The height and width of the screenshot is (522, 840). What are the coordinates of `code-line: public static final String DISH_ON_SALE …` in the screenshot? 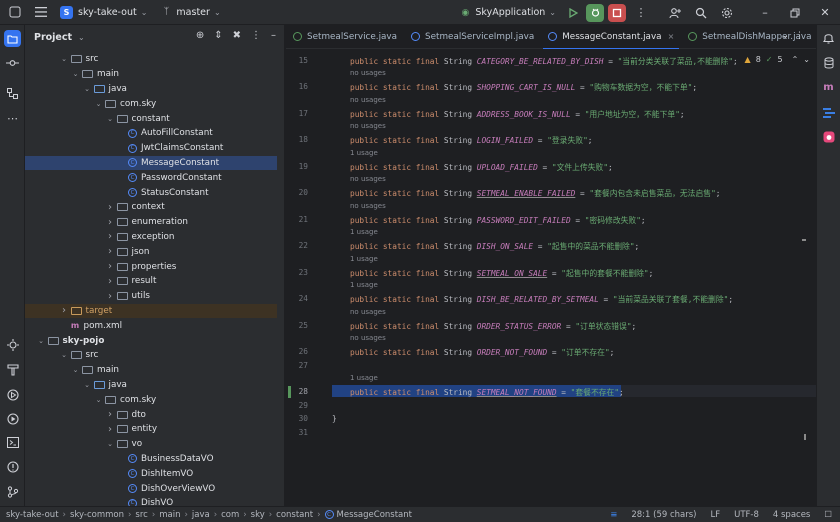 It's located at (494, 246).